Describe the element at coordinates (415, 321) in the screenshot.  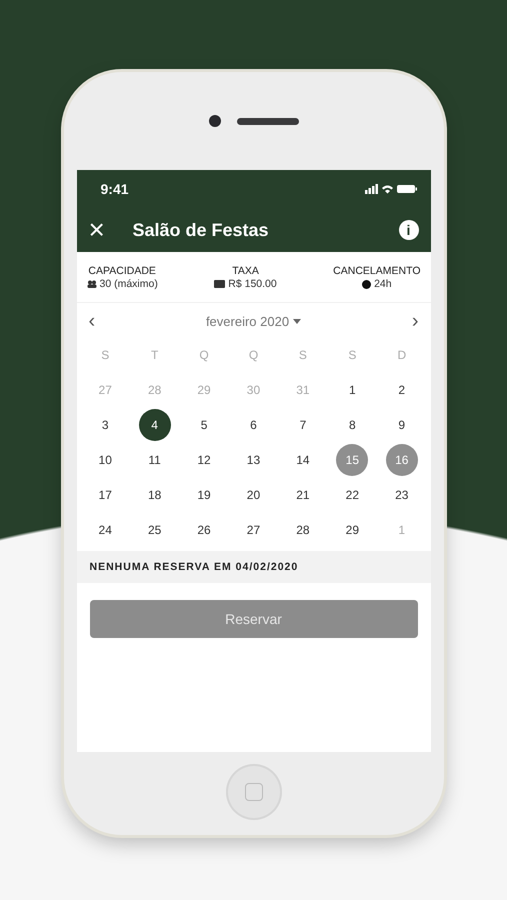
I see `next-month-button: ›` at that location.